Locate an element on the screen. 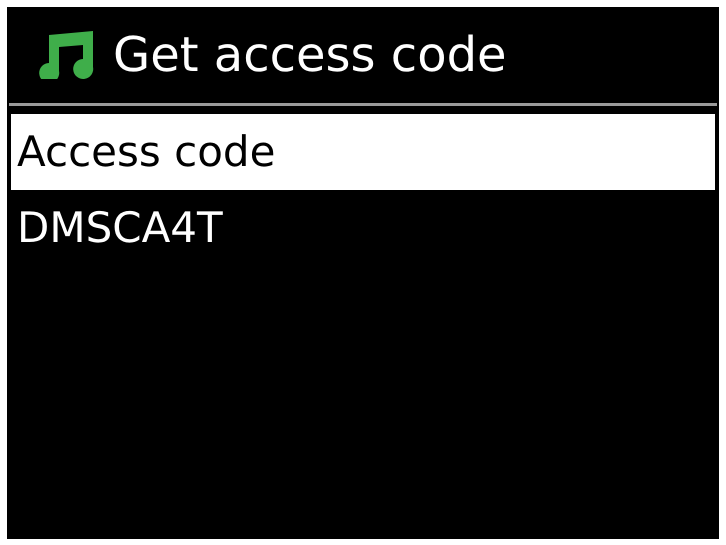  screen-title: Get access code is located at coordinates (310, 55).